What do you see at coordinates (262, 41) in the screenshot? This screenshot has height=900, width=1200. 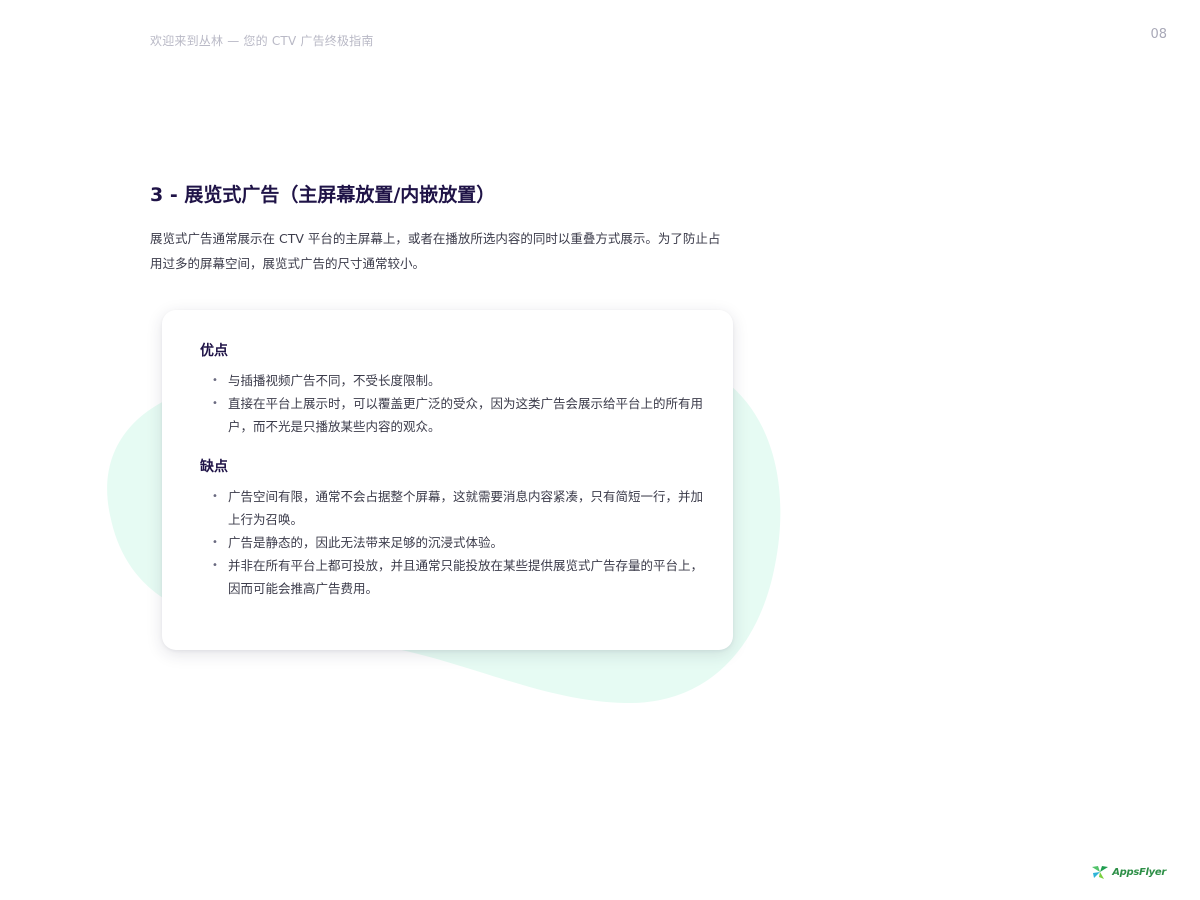 I see `page-header-title: 欢迎来到丛林 — 您的 CTV 广告终极指南` at bounding box center [262, 41].